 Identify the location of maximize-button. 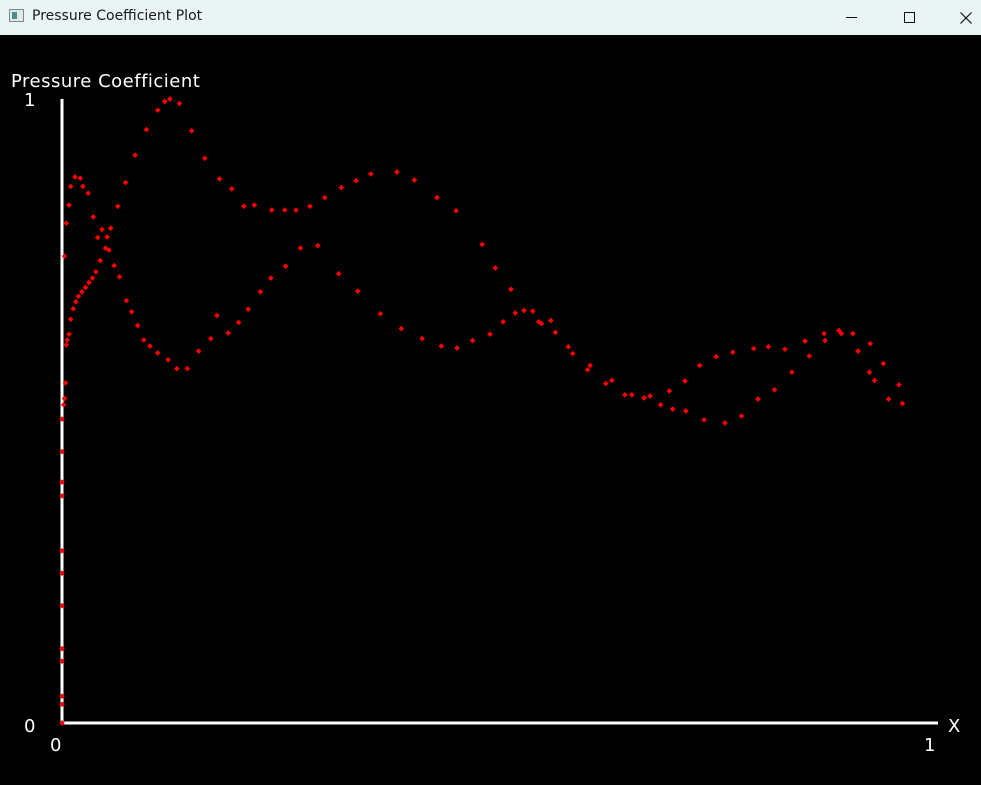
(909, 17).